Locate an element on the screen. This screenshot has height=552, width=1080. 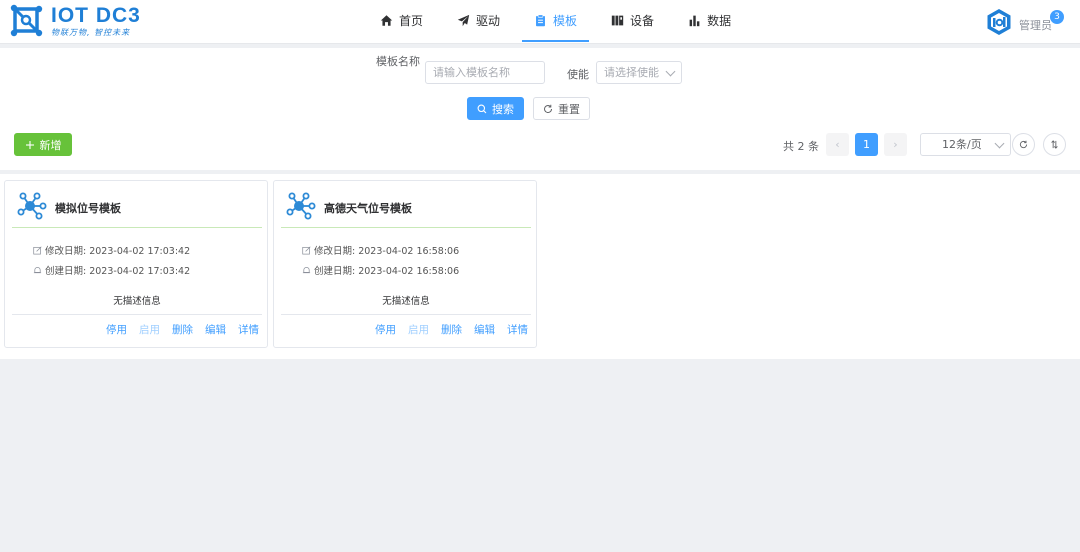
template-name-input: 请输入模板名称 is located at coordinates (485, 72).